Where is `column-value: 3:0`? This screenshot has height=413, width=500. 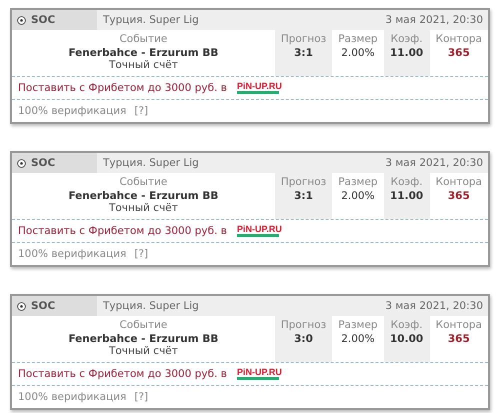 column-value: 3:0 is located at coordinates (303, 339).